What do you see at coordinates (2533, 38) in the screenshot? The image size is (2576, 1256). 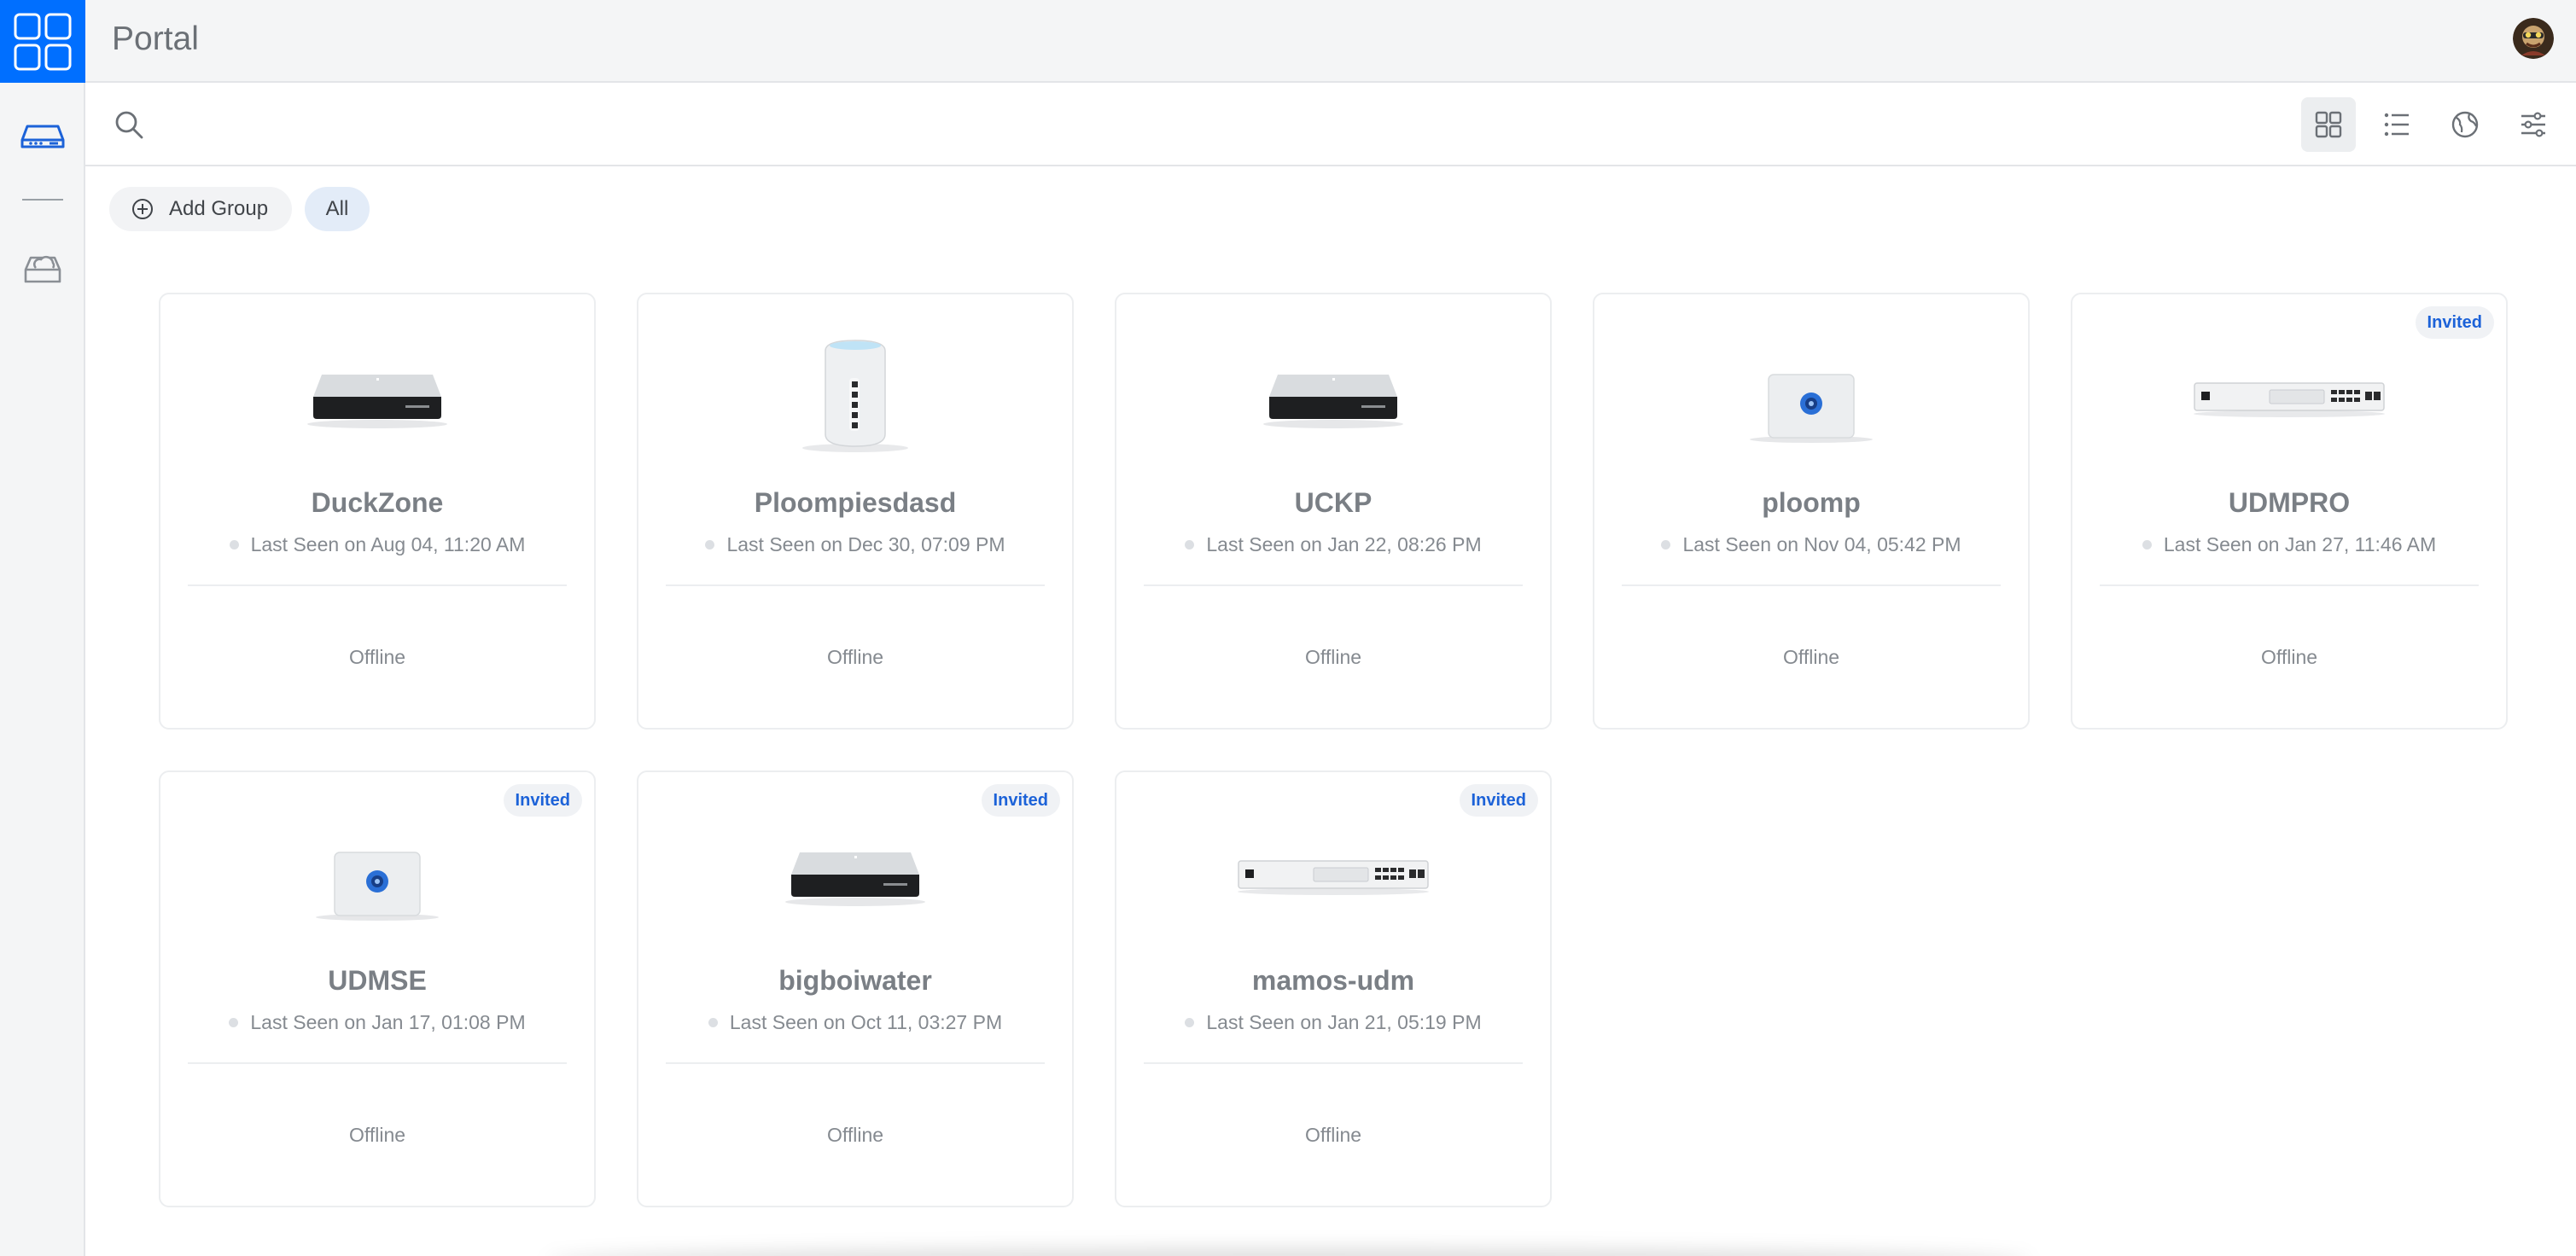 I see `avatar` at bounding box center [2533, 38].